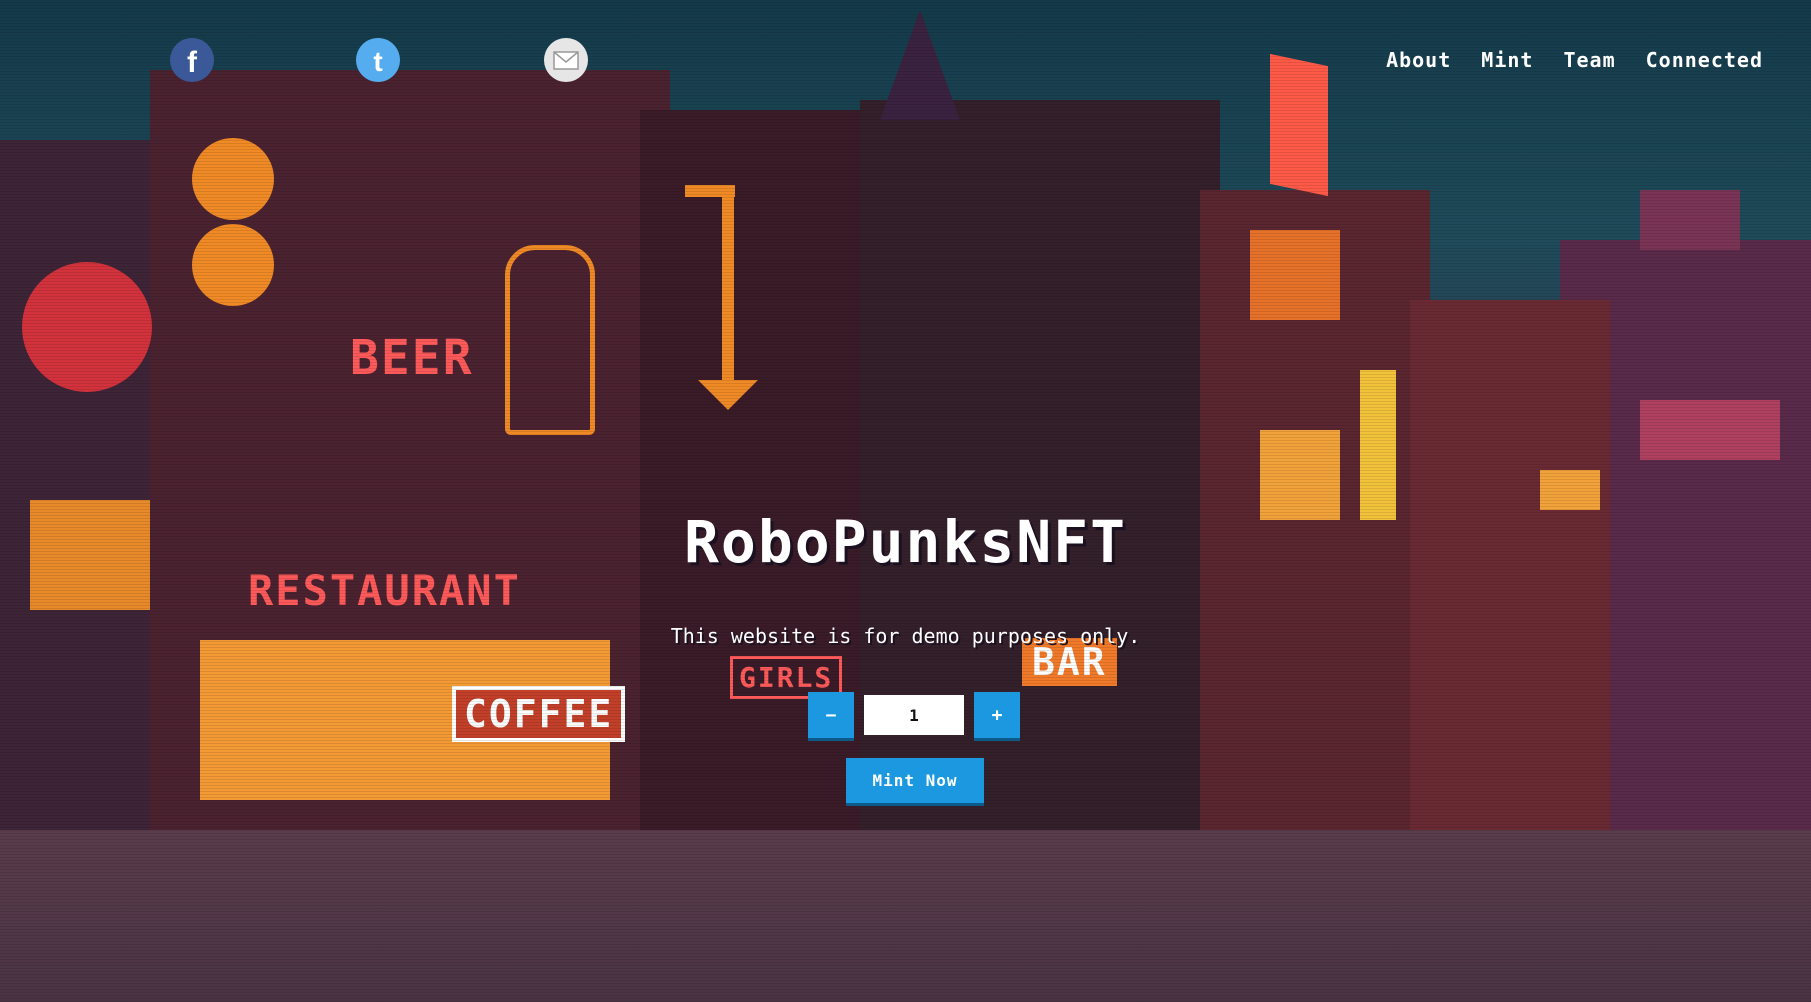  Describe the element at coordinates (1507, 60) in the screenshot. I see `nav-mint: Mint` at that location.